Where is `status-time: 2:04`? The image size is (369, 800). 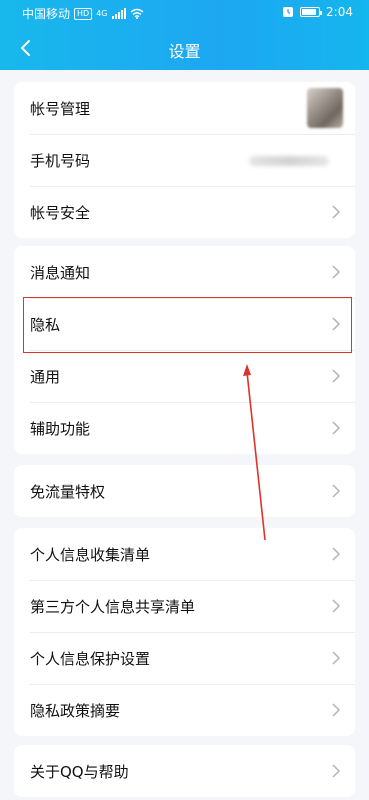 status-time: 2:04 is located at coordinates (339, 12).